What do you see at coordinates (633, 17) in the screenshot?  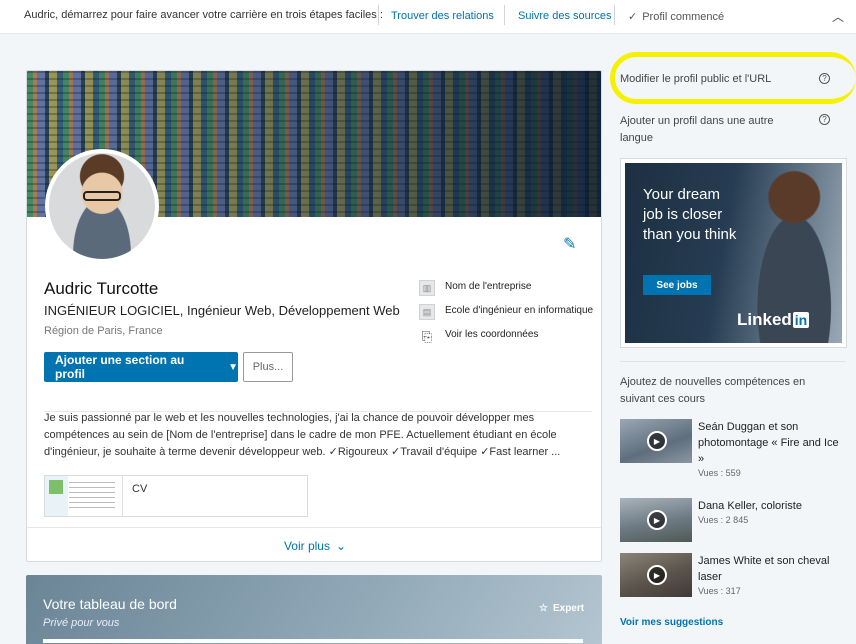 I see `checkmark-icon: ✓` at bounding box center [633, 17].